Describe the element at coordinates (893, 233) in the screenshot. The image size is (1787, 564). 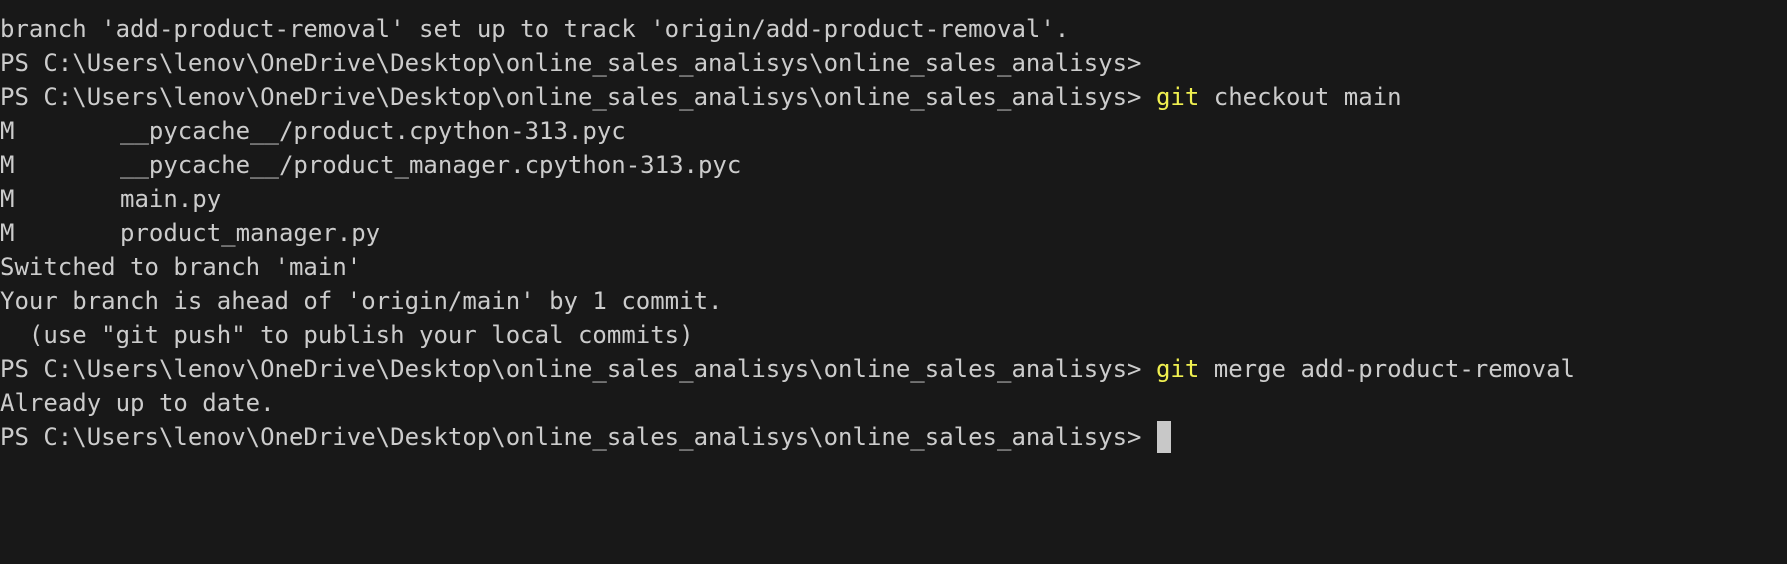
I see `status-file-line: M product_manager.py` at that location.